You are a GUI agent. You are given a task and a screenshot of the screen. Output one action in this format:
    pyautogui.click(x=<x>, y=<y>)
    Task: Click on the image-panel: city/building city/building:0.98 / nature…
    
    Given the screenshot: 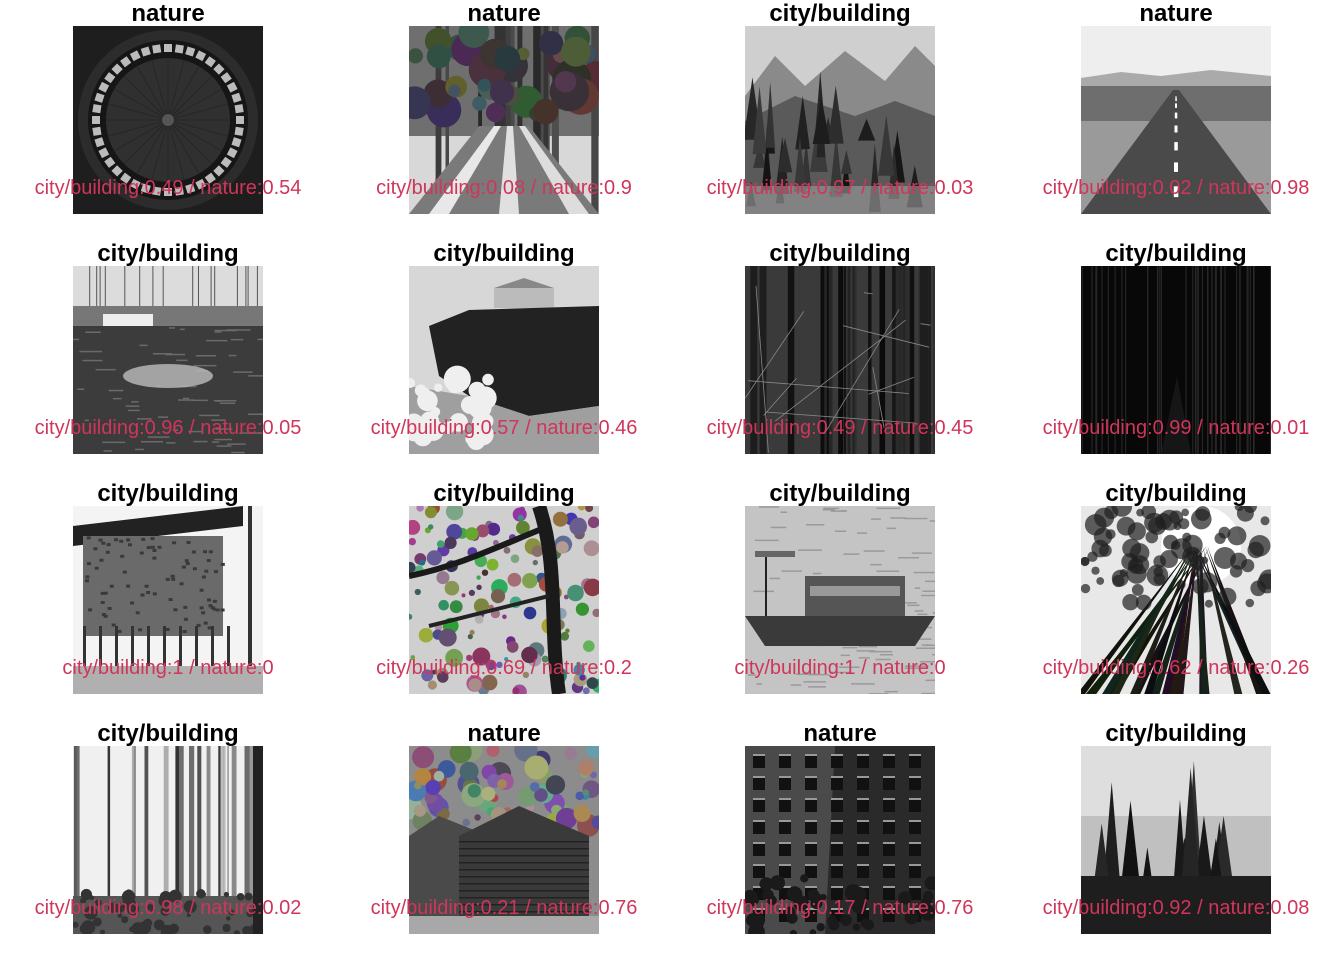 What is the action you would take?
    pyautogui.click(x=168, y=840)
    